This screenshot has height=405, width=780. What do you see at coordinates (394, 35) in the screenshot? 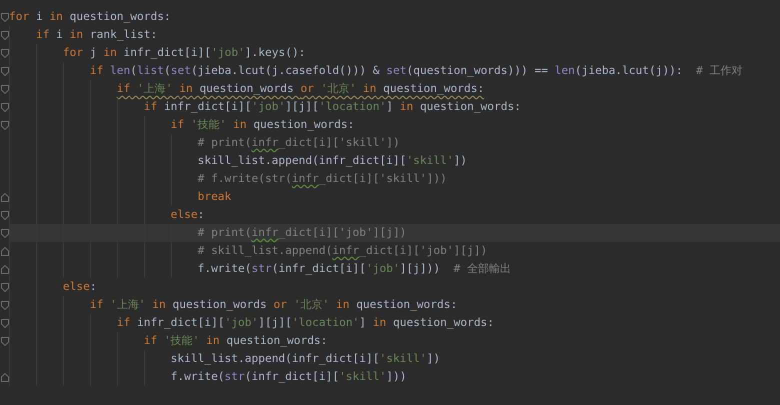
I see `code-line: if i in rank_list:` at bounding box center [394, 35].